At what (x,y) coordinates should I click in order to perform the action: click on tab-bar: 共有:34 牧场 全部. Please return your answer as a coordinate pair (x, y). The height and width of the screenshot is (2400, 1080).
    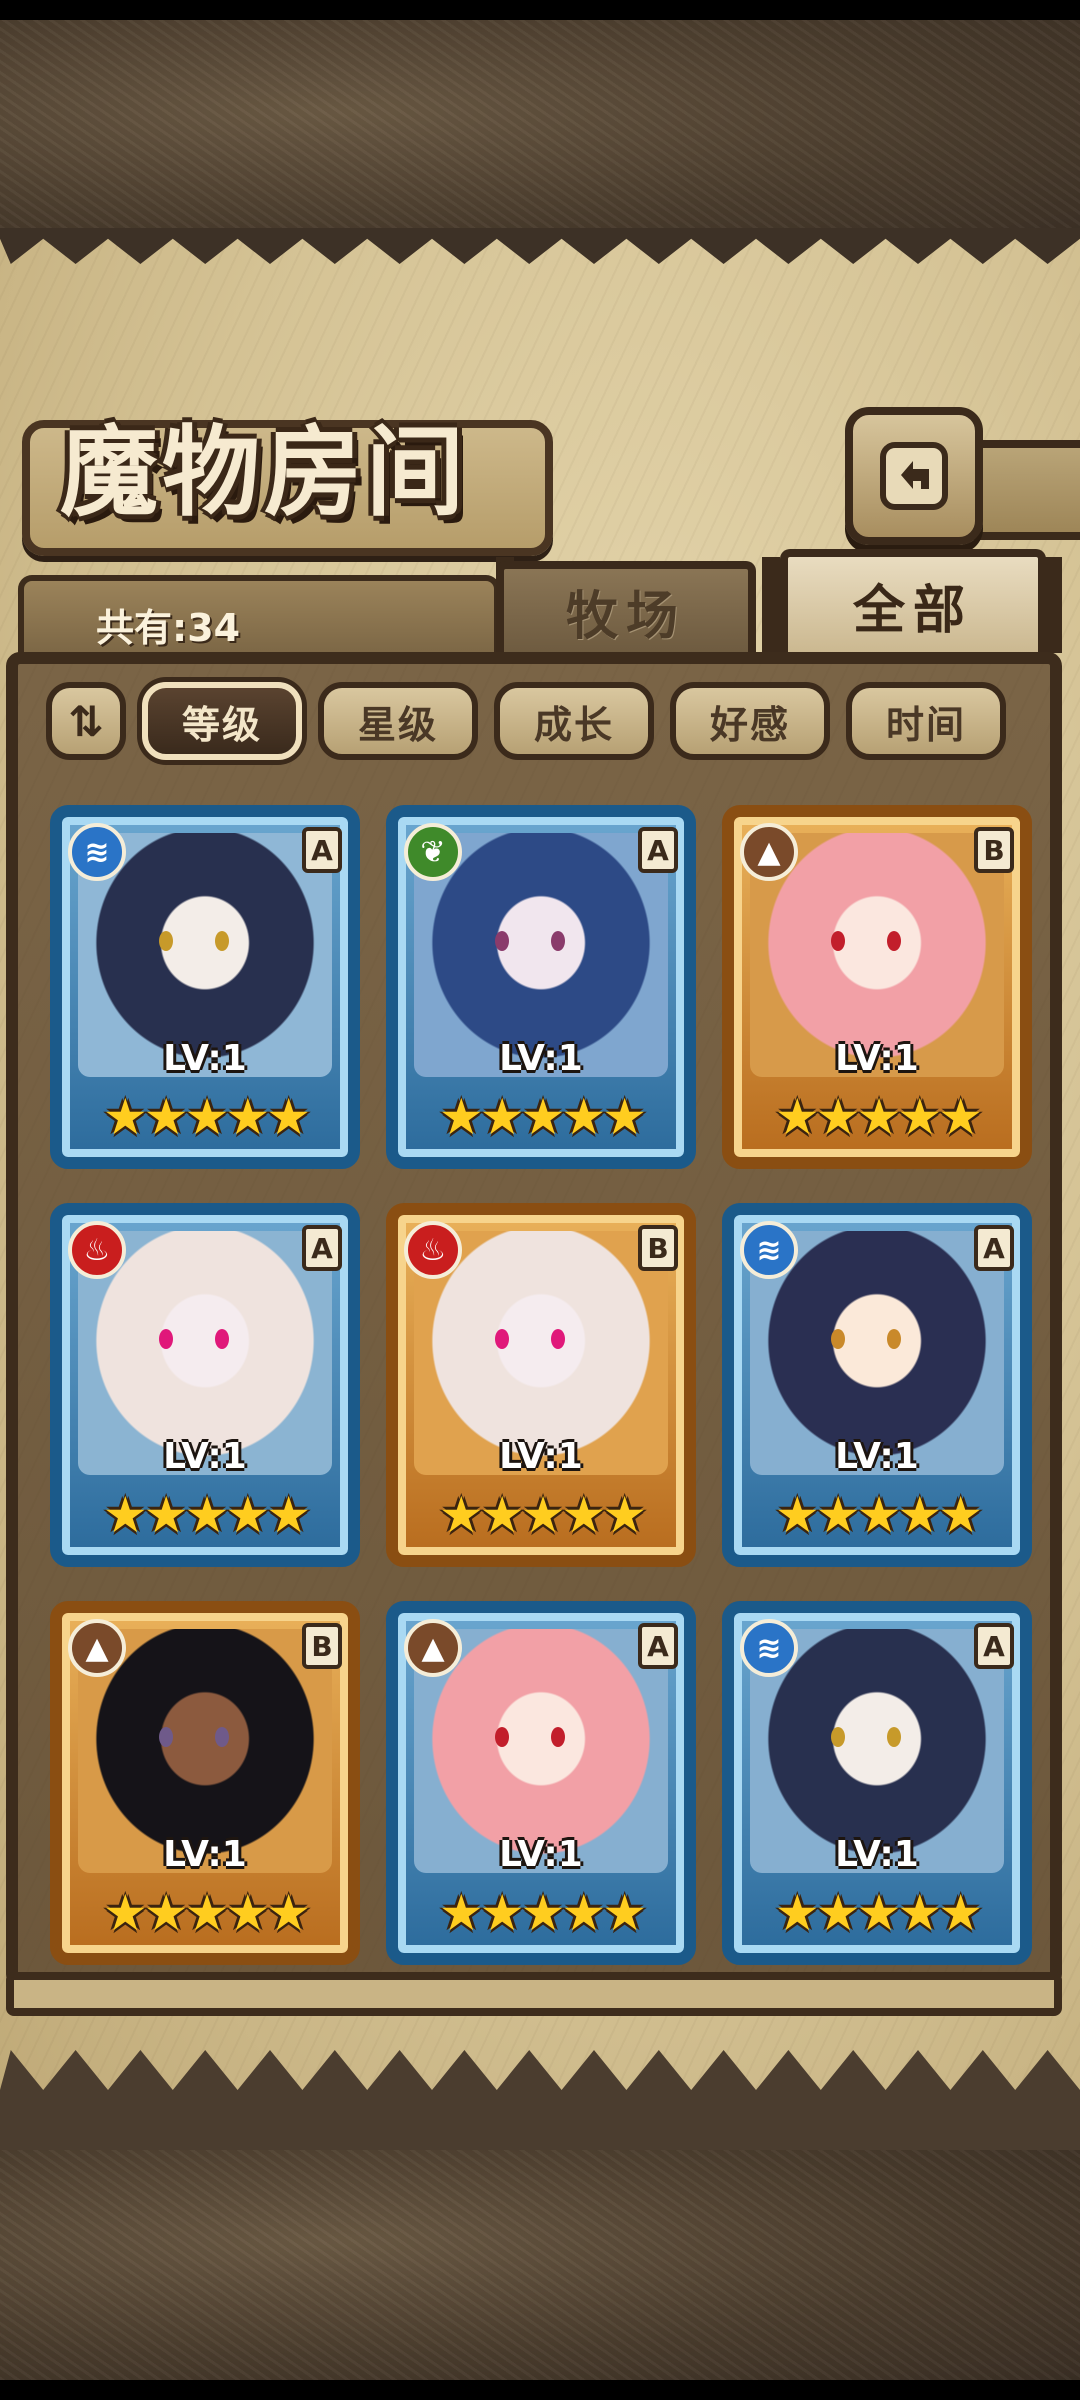
    Looking at the image, I should click on (540, 604).